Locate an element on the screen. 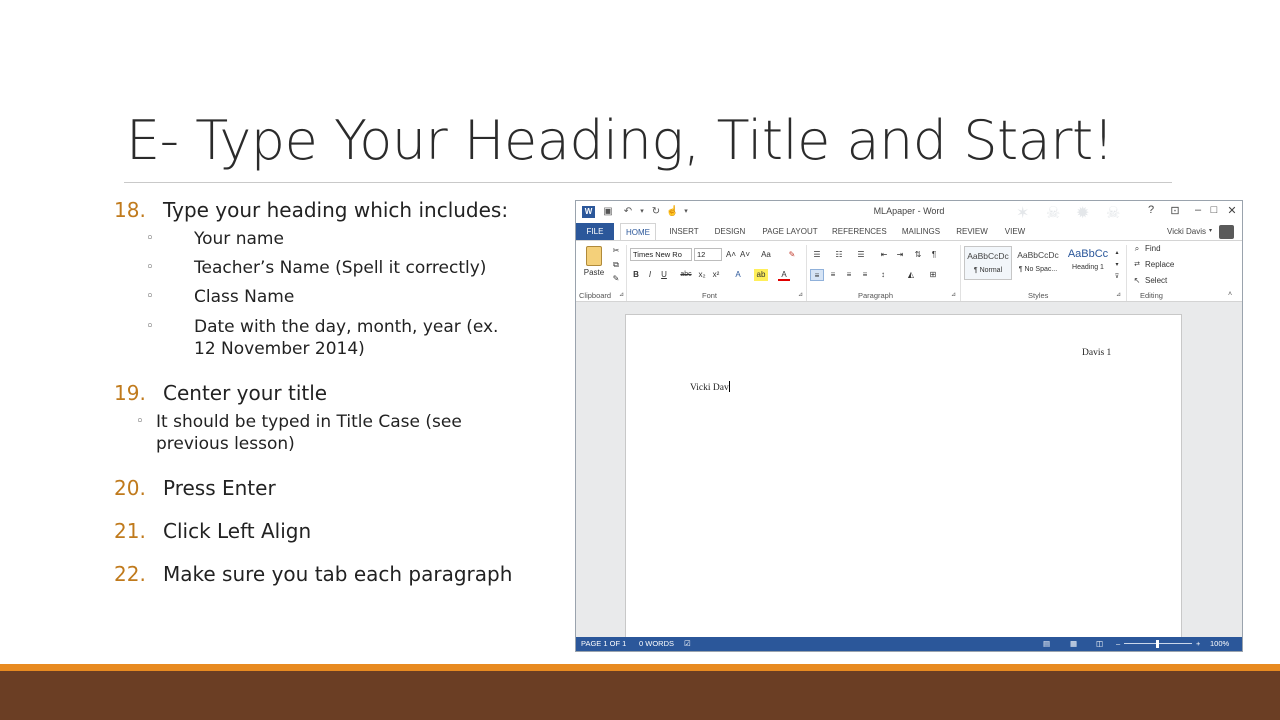  replace-button: Replace is located at coordinates (1159, 265).